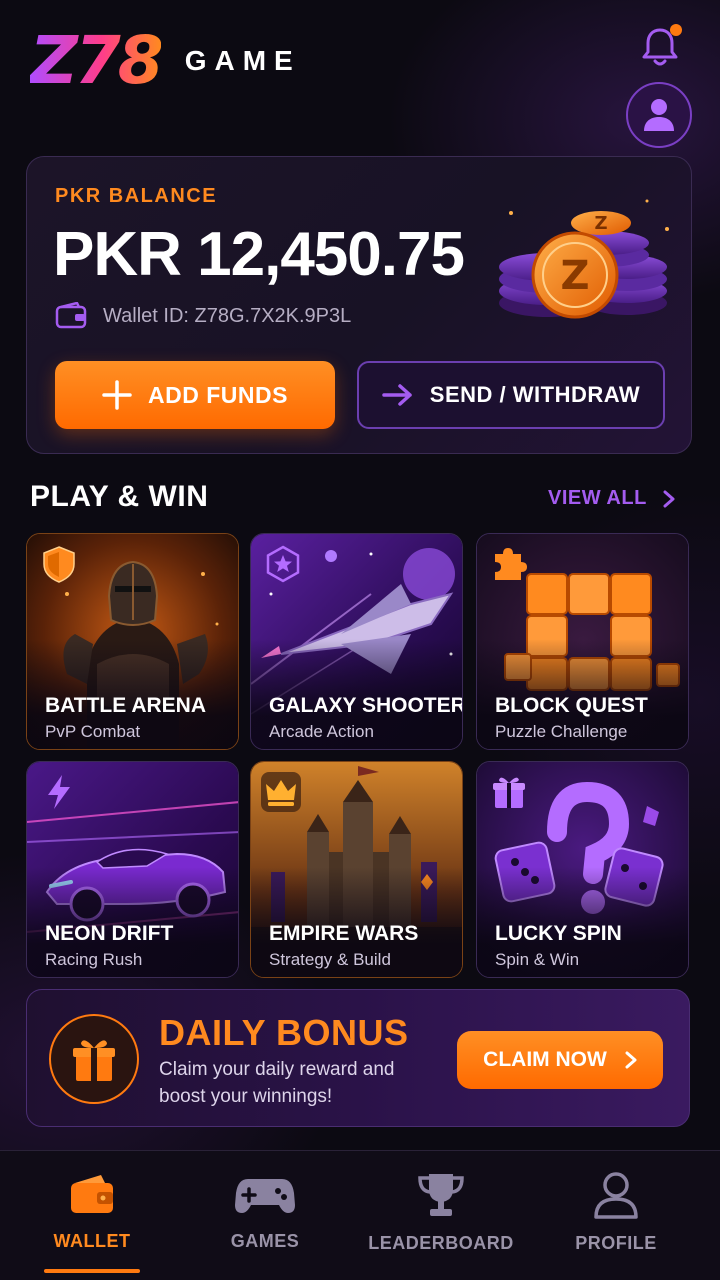 The image size is (720, 1280). I want to click on arrow-right-icon, so click(397, 395).